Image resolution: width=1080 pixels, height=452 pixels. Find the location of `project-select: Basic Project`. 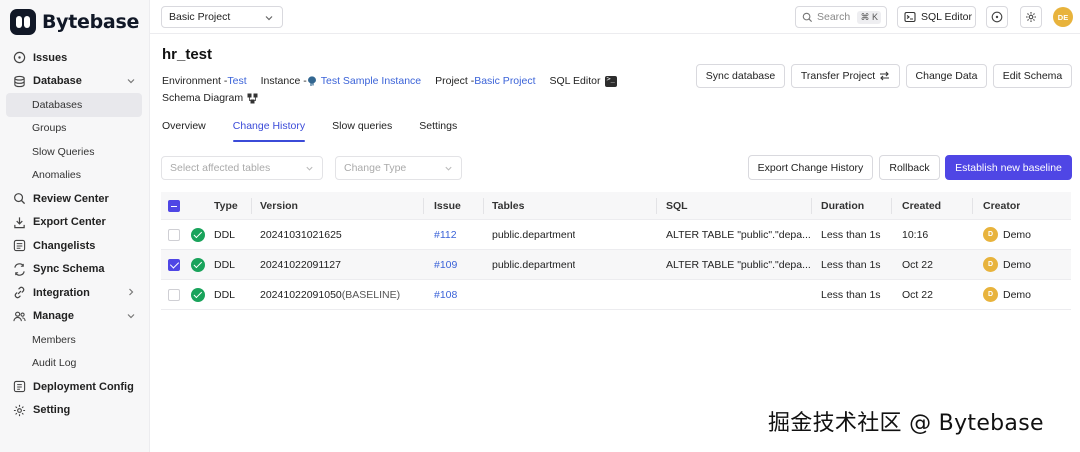

project-select: Basic Project is located at coordinates (222, 17).